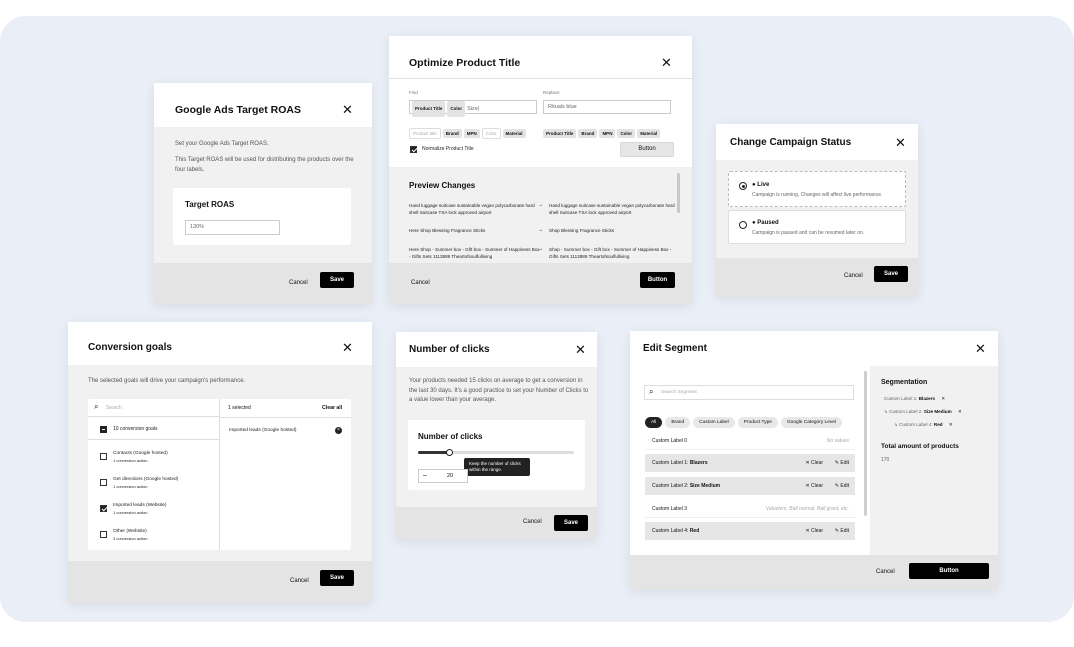 This screenshot has width=1074, height=647. I want to click on filter-pill: Brand, so click(678, 422).